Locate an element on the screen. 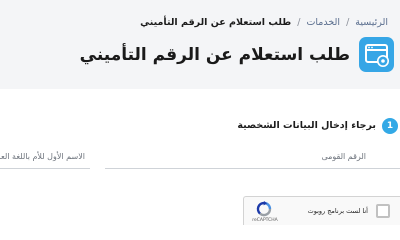  mother-first-name-input is located at coordinates (45, 168).